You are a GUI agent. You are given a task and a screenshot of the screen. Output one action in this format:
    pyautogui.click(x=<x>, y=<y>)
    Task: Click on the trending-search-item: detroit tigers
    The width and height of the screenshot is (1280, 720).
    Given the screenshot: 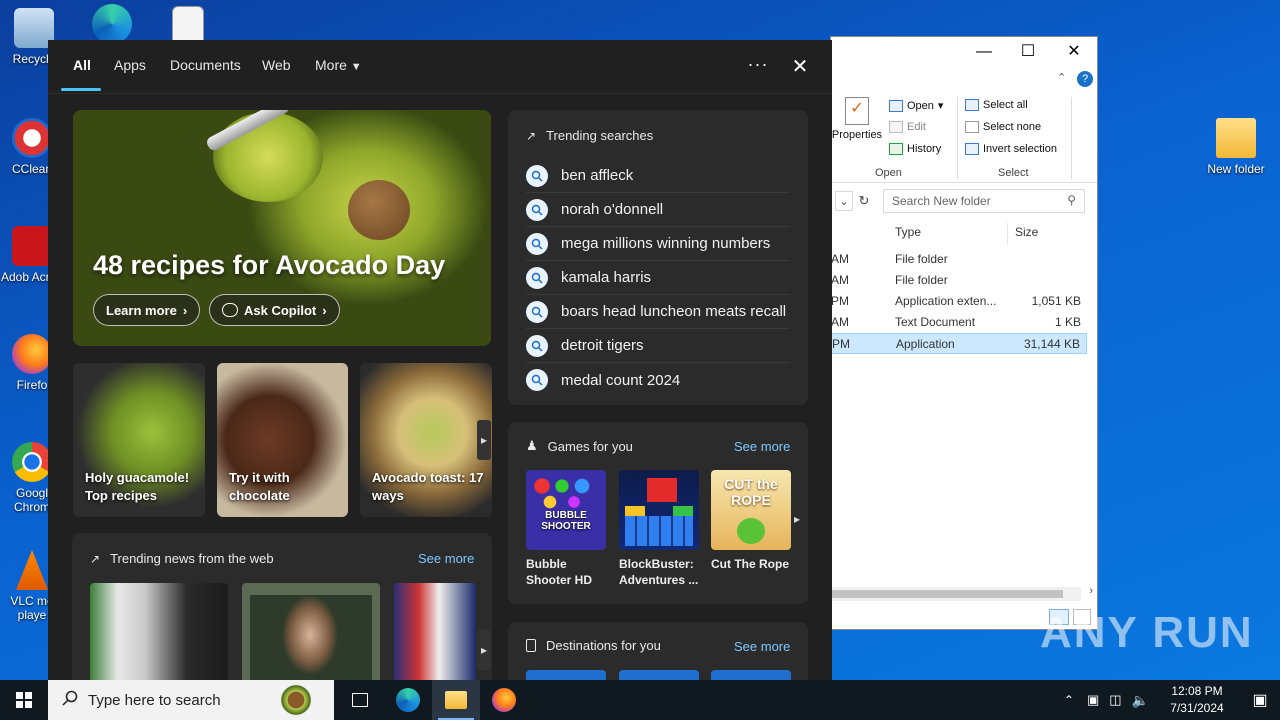 What is the action you would take?
    pyautogui.click(x=658, y=346)
    